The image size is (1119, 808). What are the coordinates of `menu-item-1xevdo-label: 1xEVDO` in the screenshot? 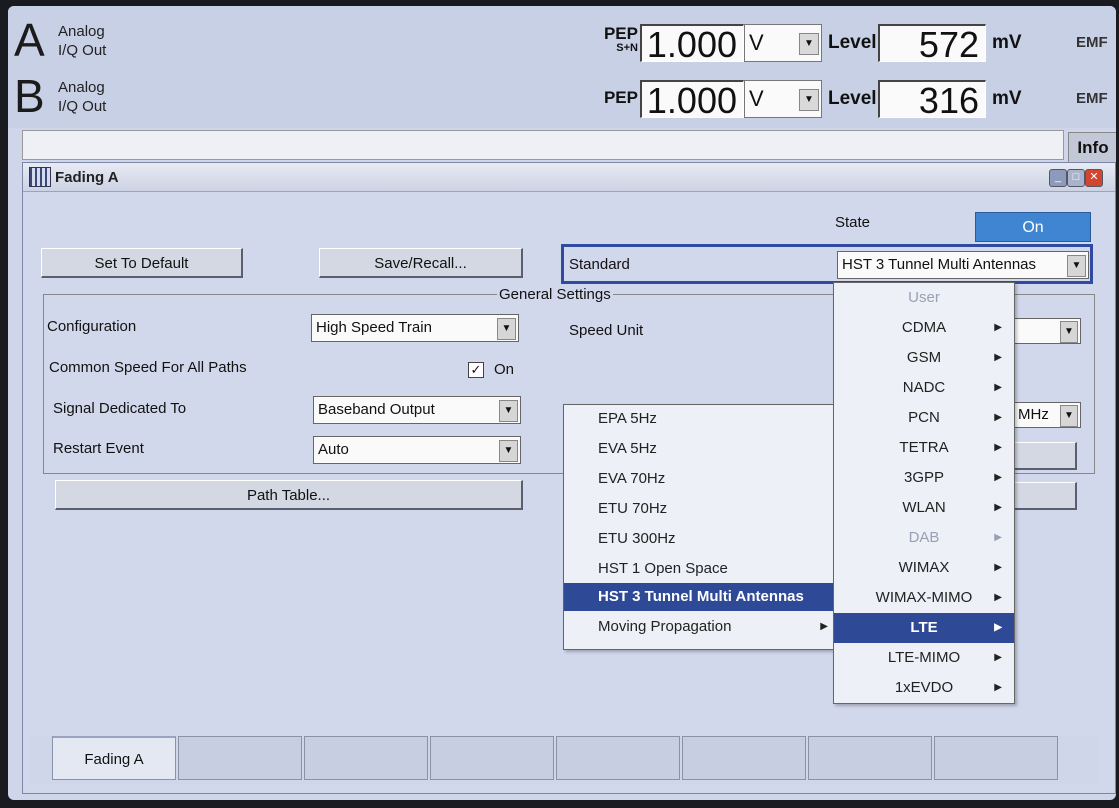 It's located at (924, 687).